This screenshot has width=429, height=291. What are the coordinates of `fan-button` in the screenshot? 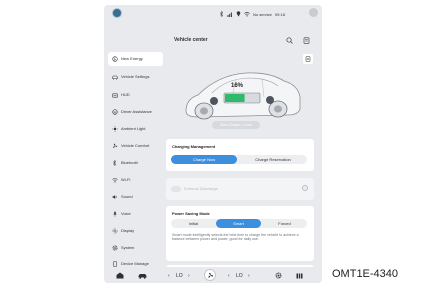 It's located at (210, 275).